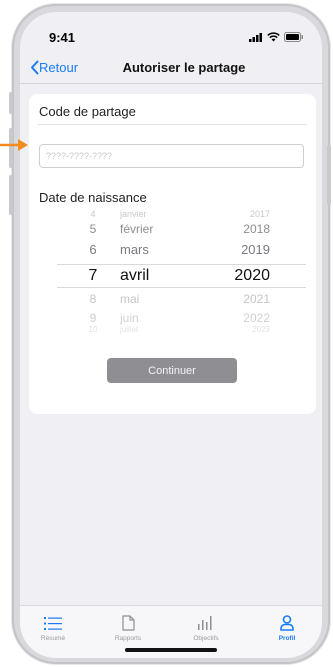 This screenshot has width=333, height=667. What do you see at coordinates (171, 83) in the screenshot?
I see `nav-divider` at bounding box center [171, 83].